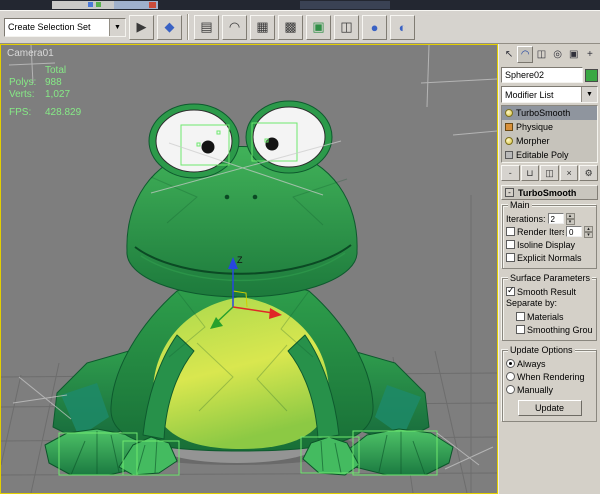 Image resolution: width=600 pixels, height=494 pixels. Describe the element at coordinates (535, 389) in the screenshot. I see `manually-label: Manually` at that location.